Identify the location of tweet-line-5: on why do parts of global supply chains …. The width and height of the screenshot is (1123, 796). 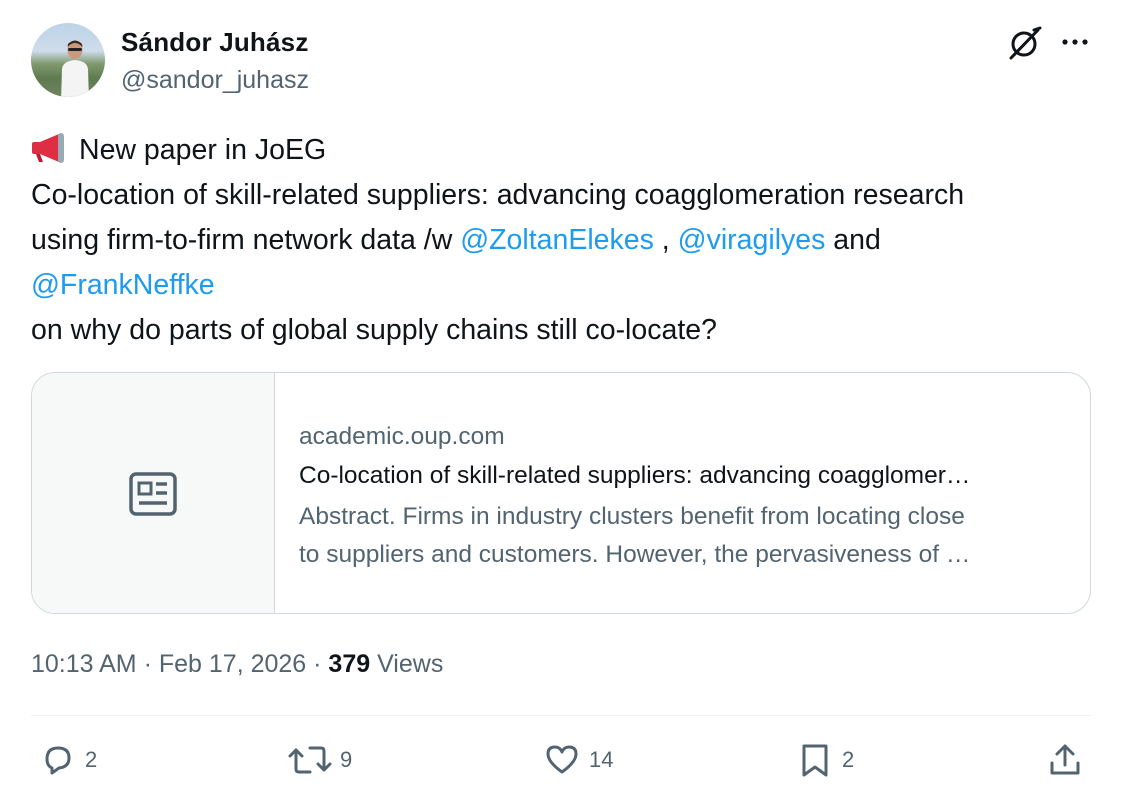
(374, 330).